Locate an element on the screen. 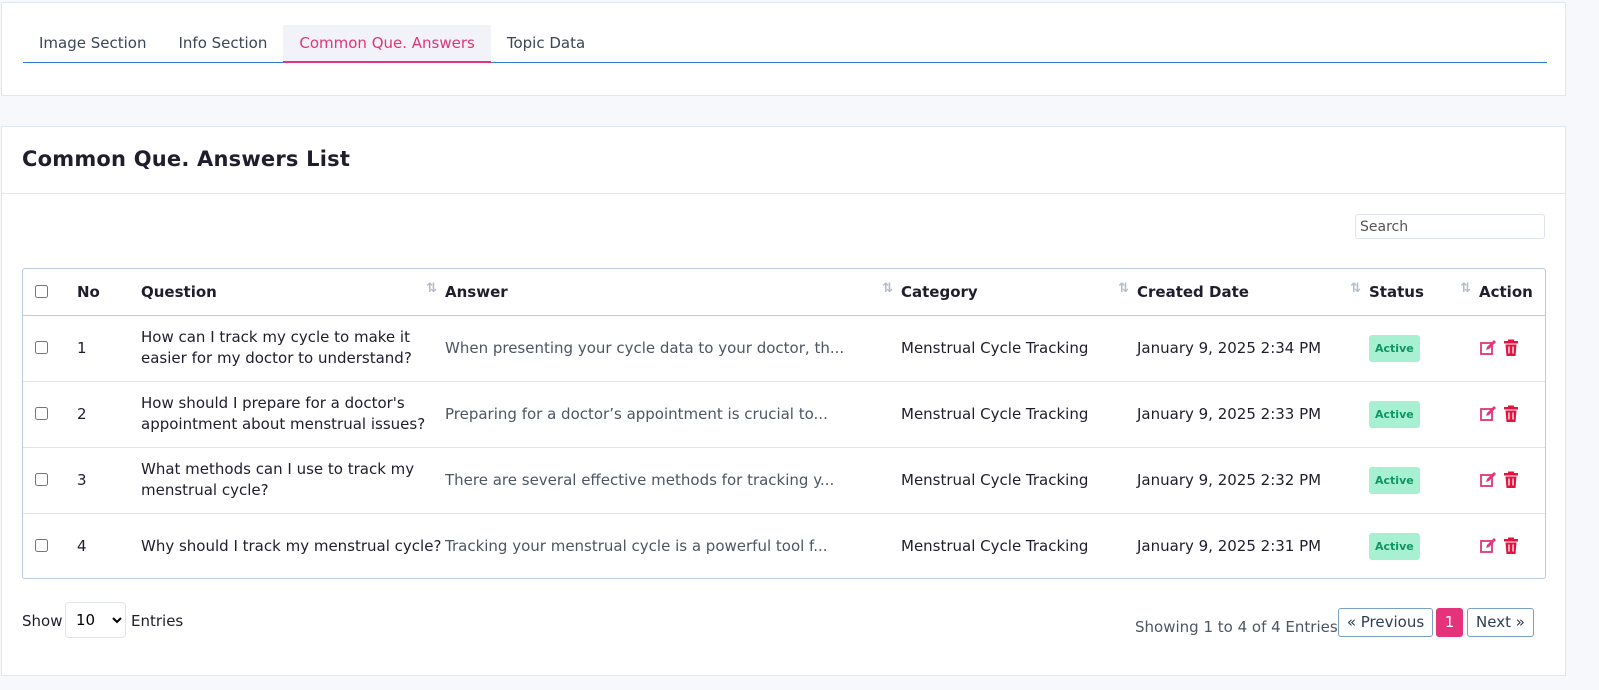 The image size is (1599, 690). pagination-info: Showing 1 to 4 of 4 Entries is located at coordinates (1236, 627).